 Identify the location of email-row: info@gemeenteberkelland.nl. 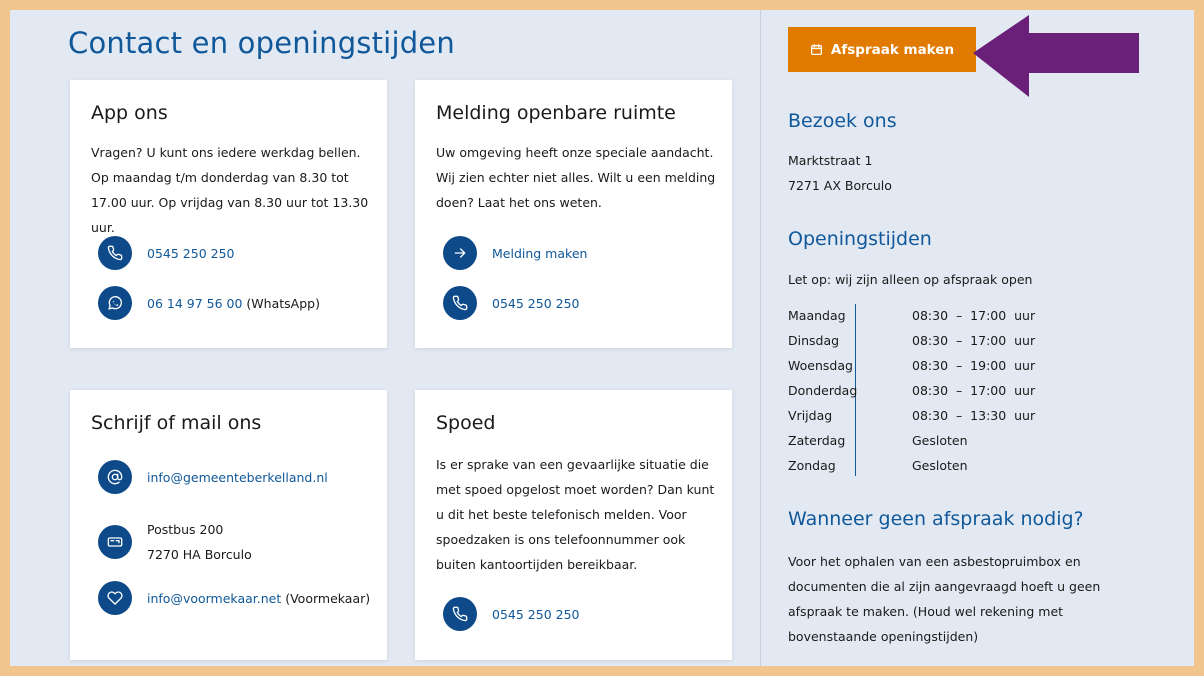
(213, 477).